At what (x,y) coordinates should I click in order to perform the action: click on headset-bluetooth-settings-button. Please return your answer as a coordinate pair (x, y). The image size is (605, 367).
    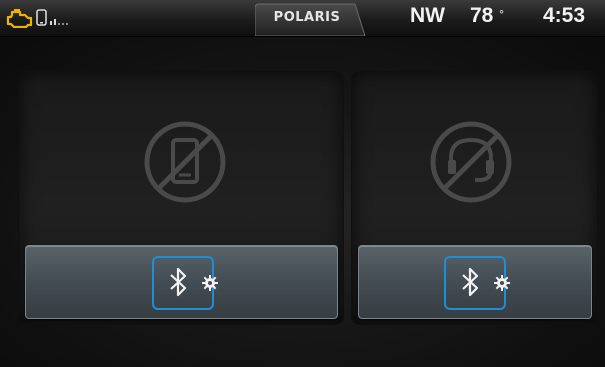
    Looking at the image, I should click on (475, 282).